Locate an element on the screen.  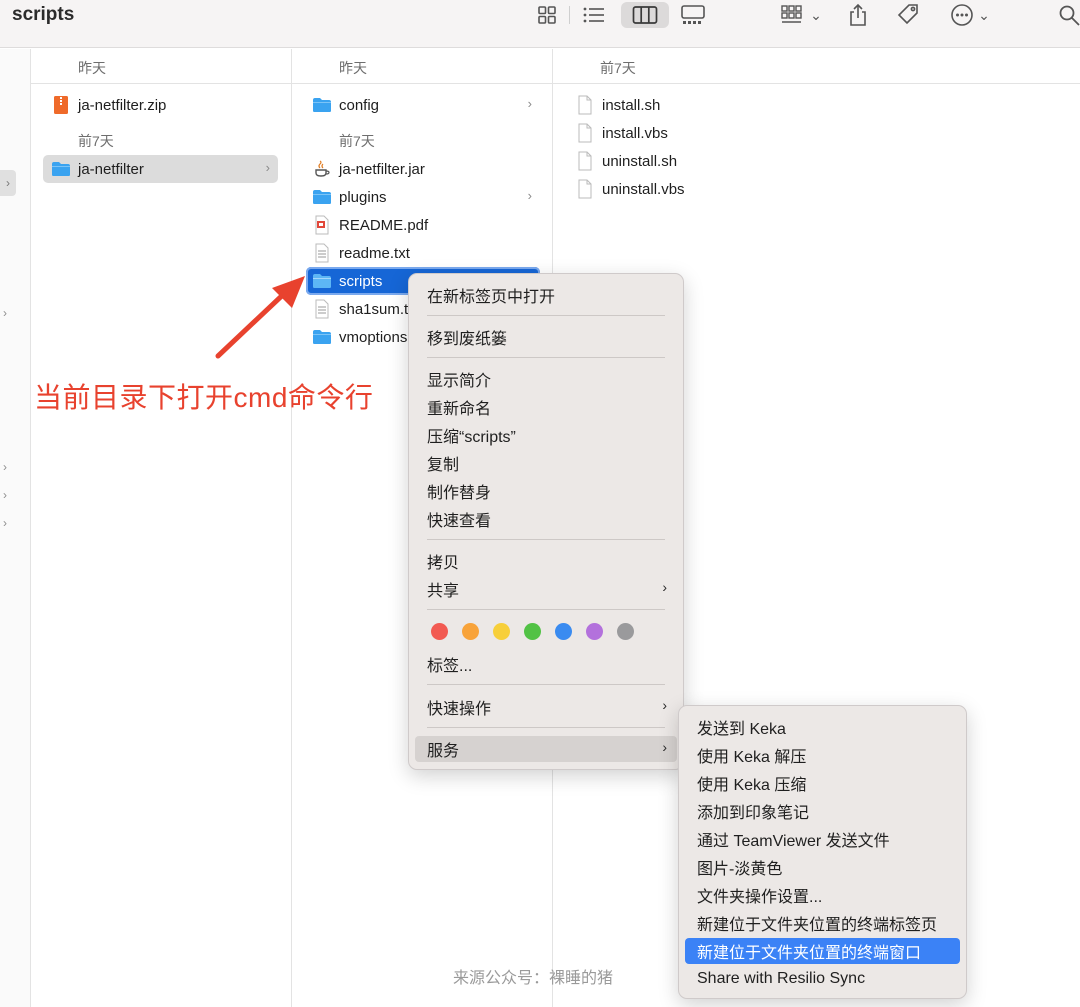
service-new-terminal-tab: 新建位于文件夹位置的终端标签页 is located at coordinates (822, 923).